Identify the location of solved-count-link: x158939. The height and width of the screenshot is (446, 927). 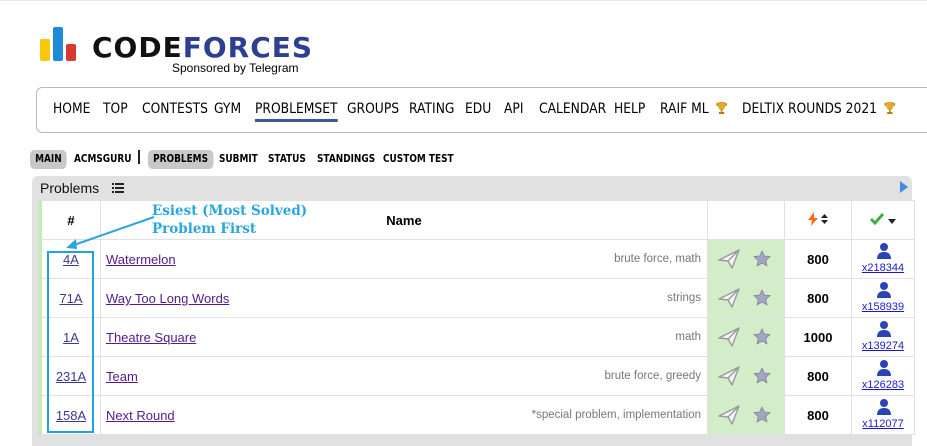
(883, 307).